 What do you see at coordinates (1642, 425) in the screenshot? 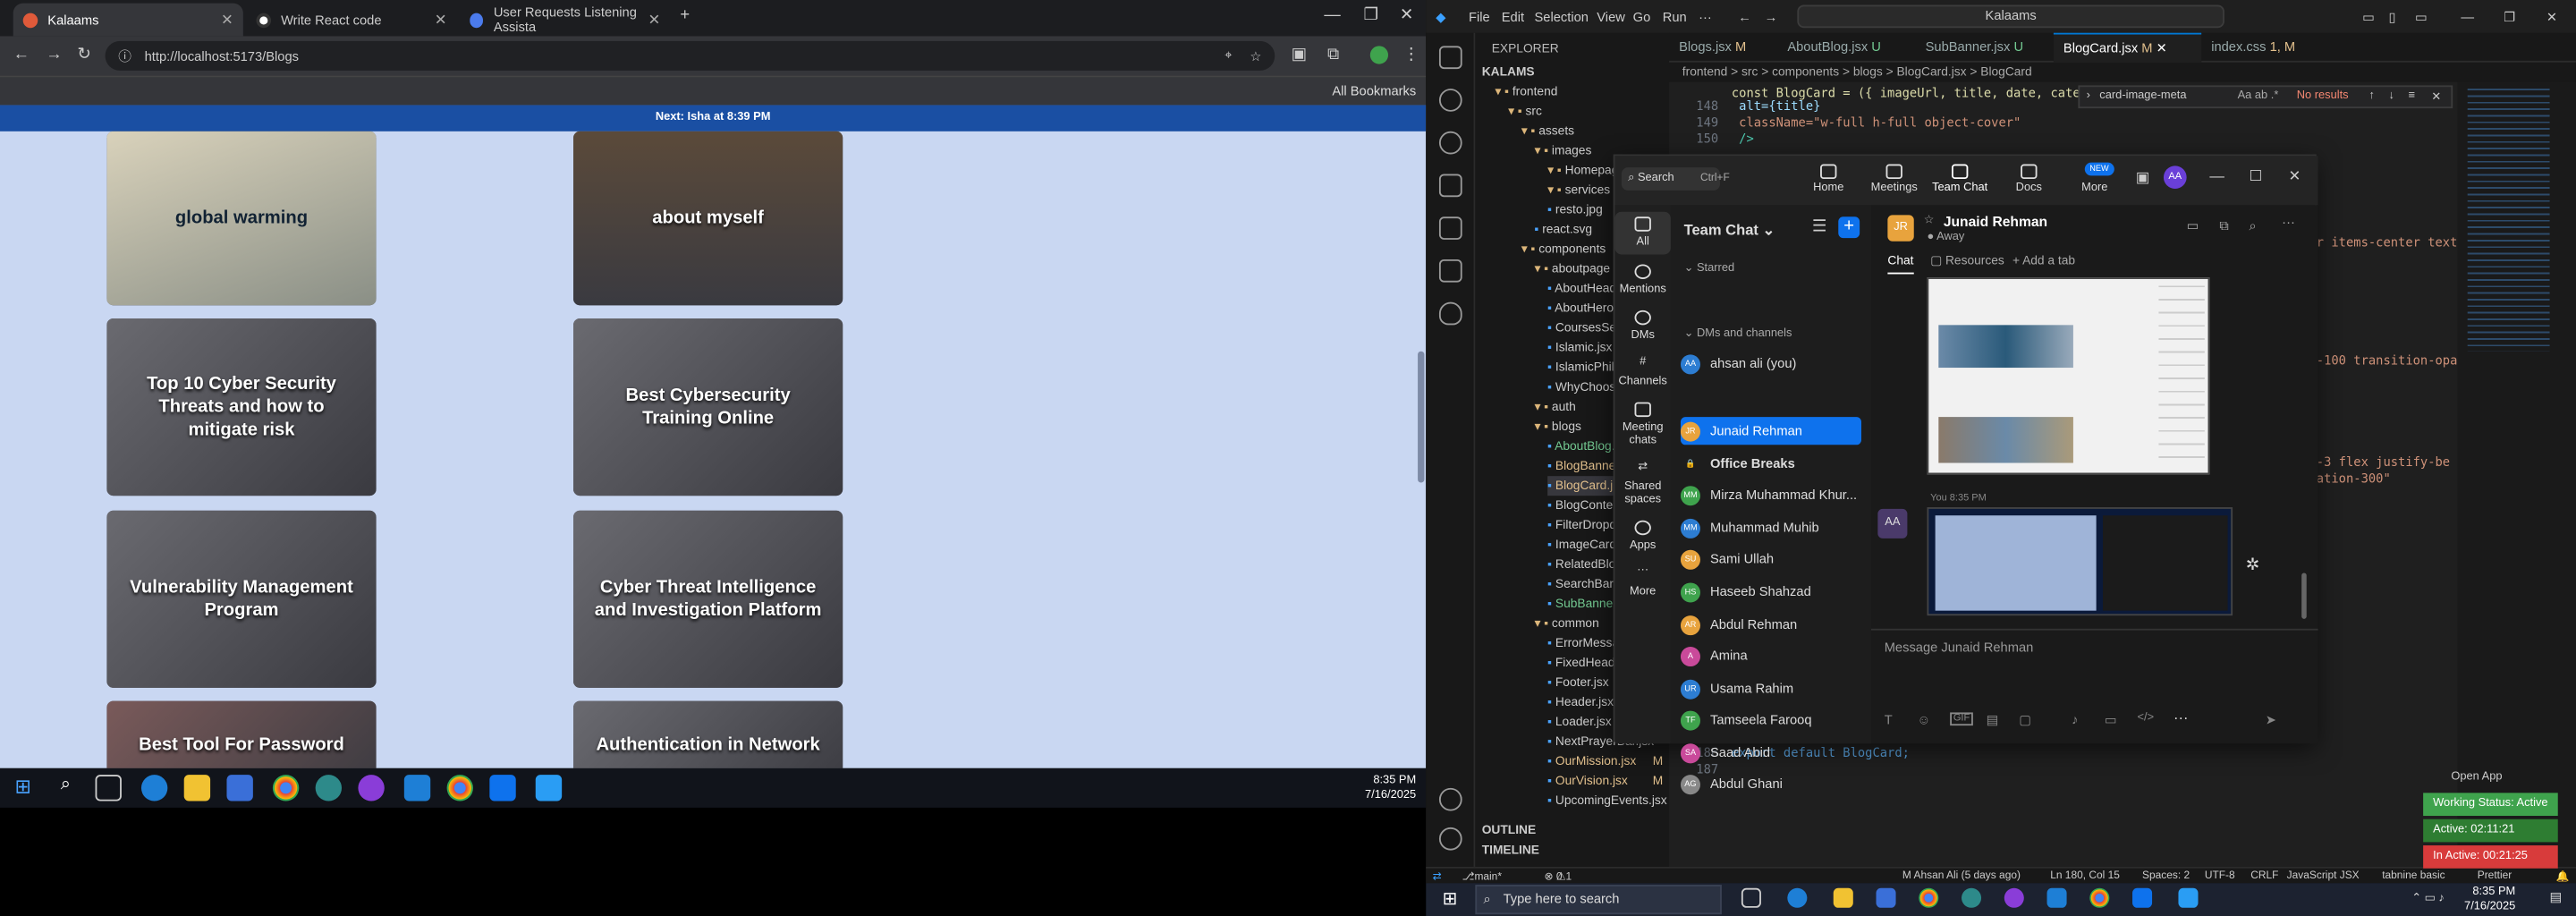
I see `rail-meeting-chats: Meeting chats` at bounding box center [1642, 425].